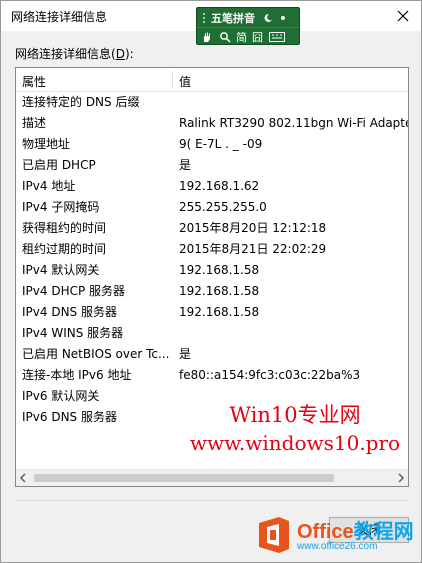  What do you see at coordinates (253, 228) in the screenshot?
I see `property-value: 2015年8月20日 12:12:18` at bounding box center [253, 228].